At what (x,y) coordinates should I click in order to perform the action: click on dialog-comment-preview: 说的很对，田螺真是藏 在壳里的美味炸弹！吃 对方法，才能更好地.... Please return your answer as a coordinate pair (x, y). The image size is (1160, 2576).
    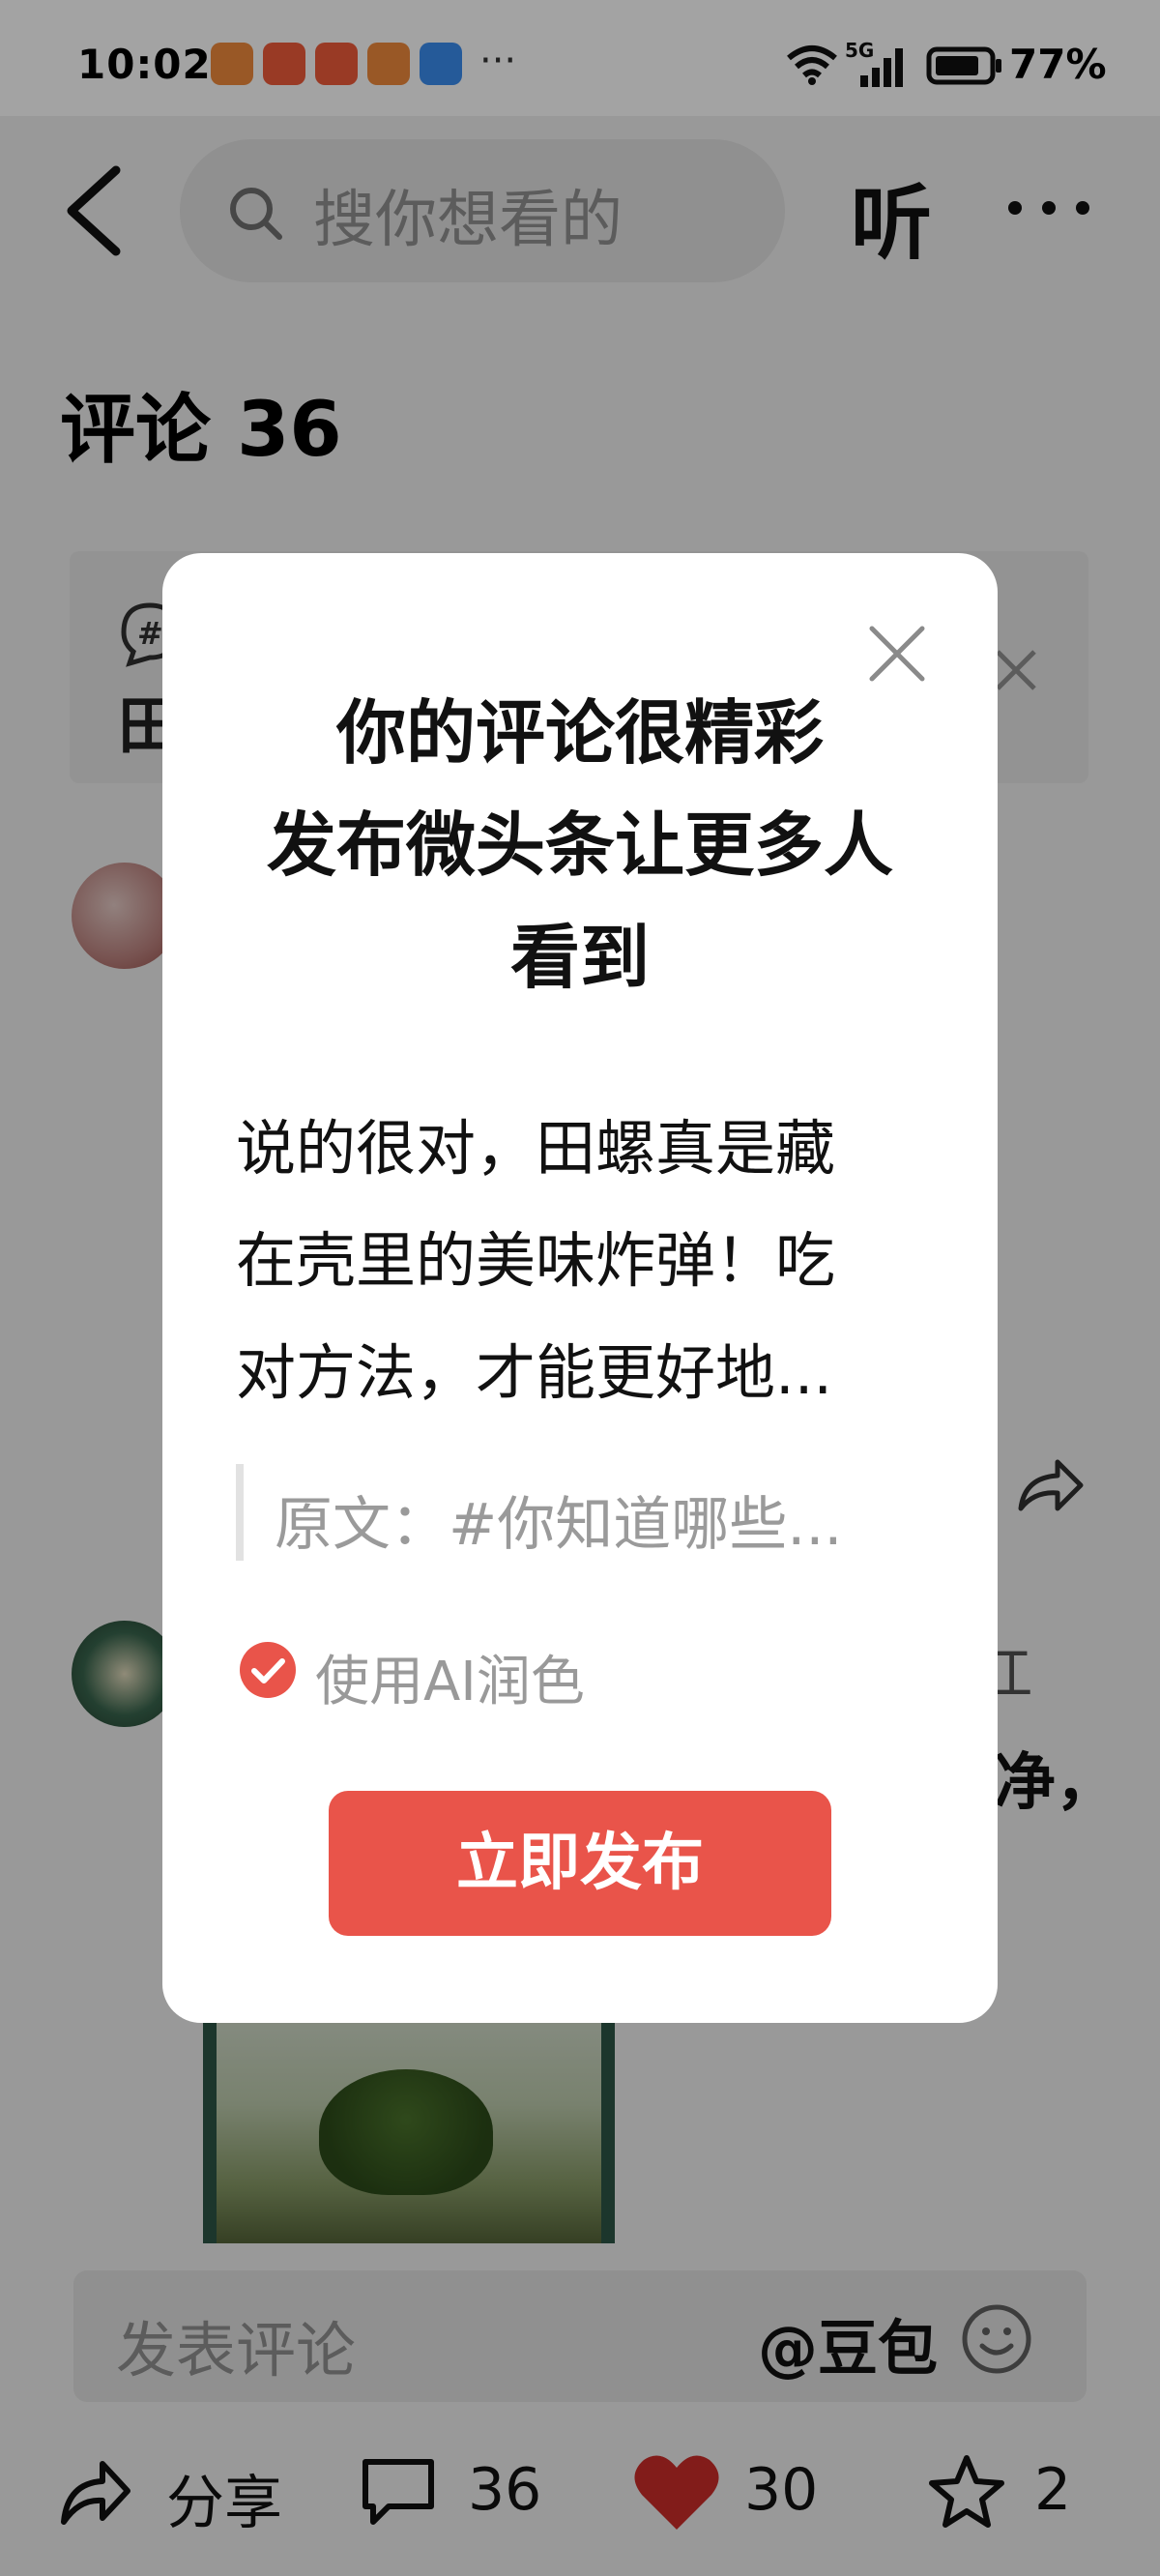
    Looking at the image, I should click on (584, 1261).